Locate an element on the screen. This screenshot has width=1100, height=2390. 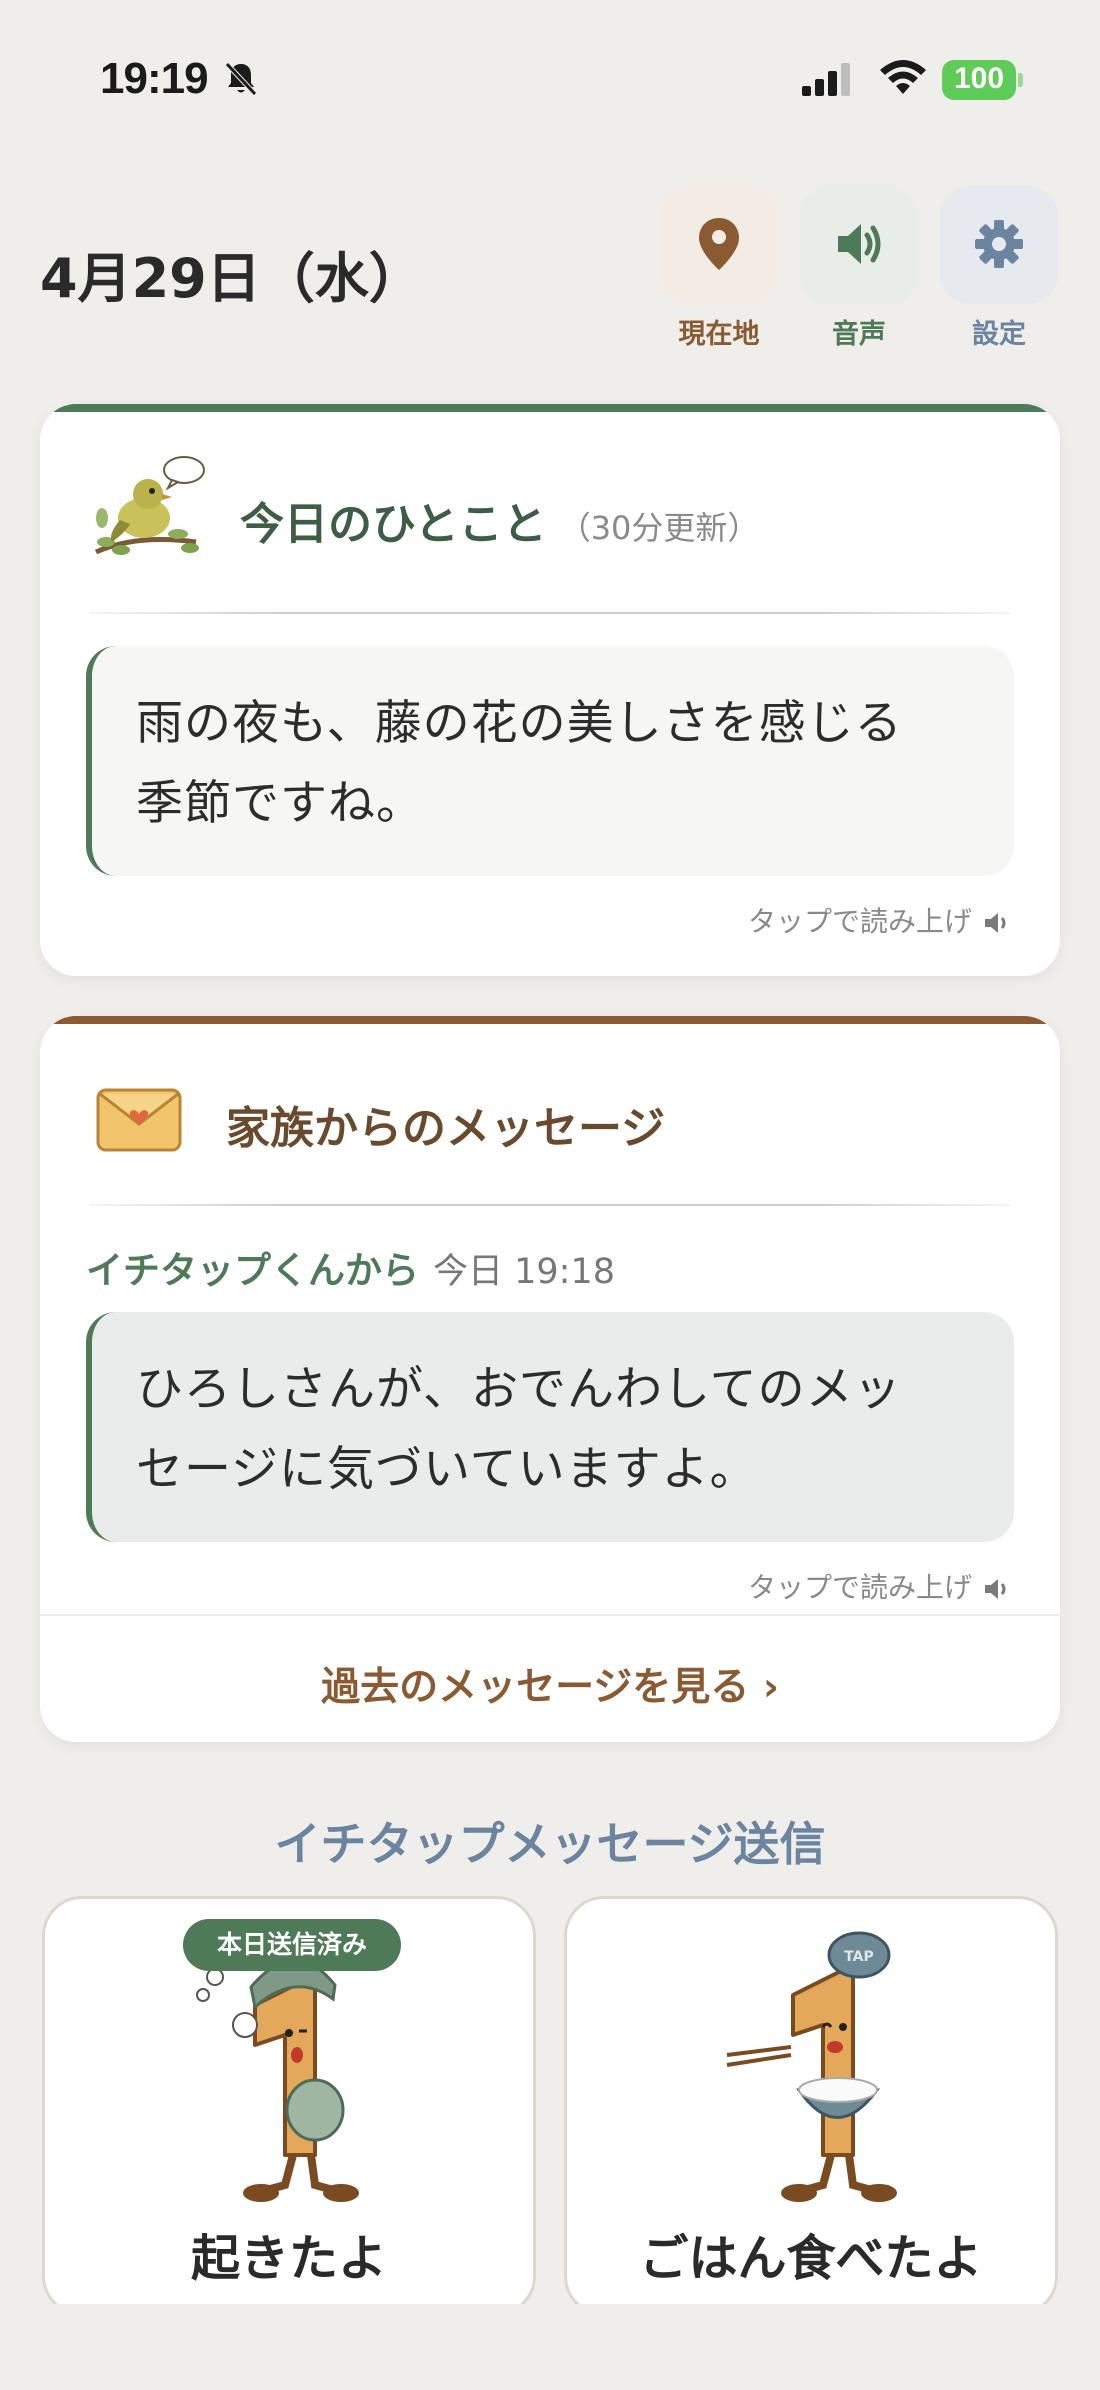
voice-button is located at coordinates (859, 245).